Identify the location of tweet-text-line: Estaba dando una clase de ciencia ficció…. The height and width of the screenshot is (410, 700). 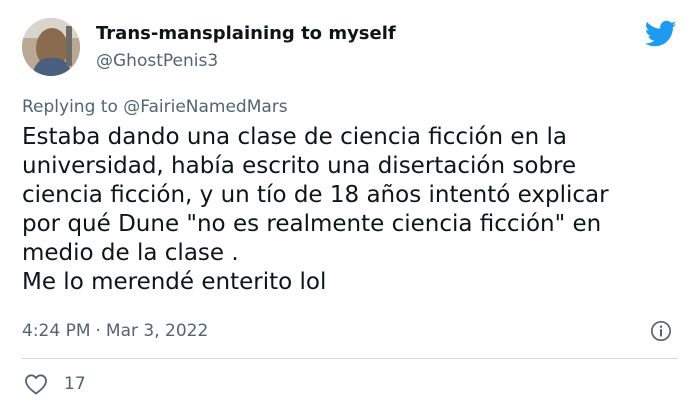
(294, 137).